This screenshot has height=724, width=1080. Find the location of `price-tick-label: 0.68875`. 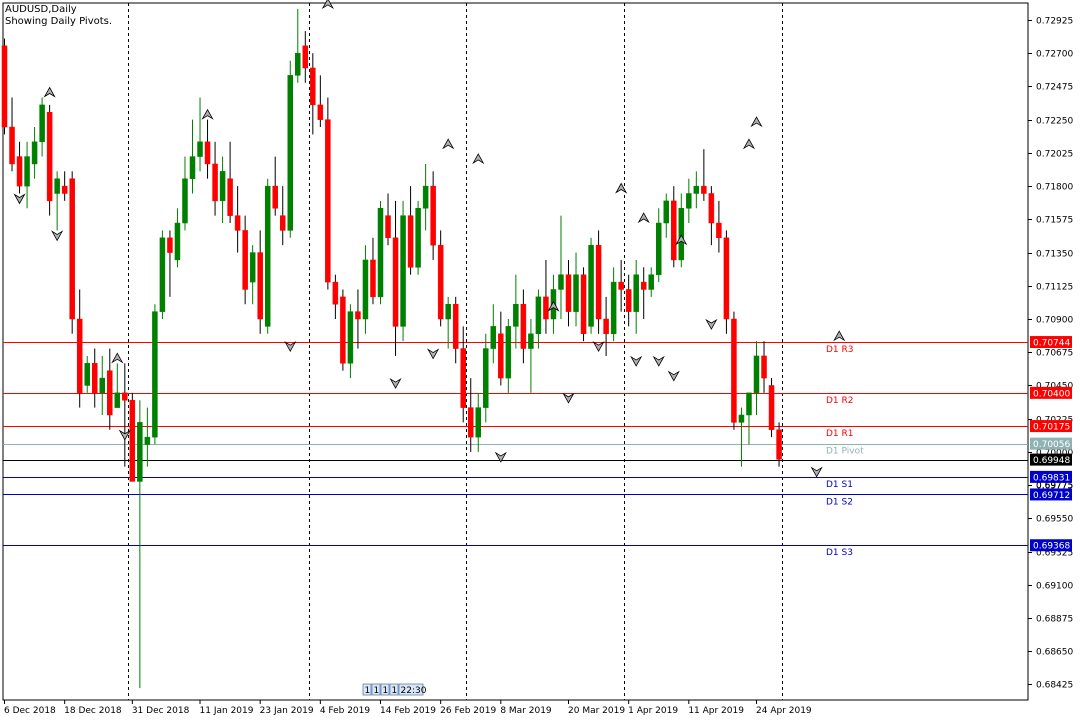

price-tick-label: 0.68875 is located at coordinates (1054, 620).